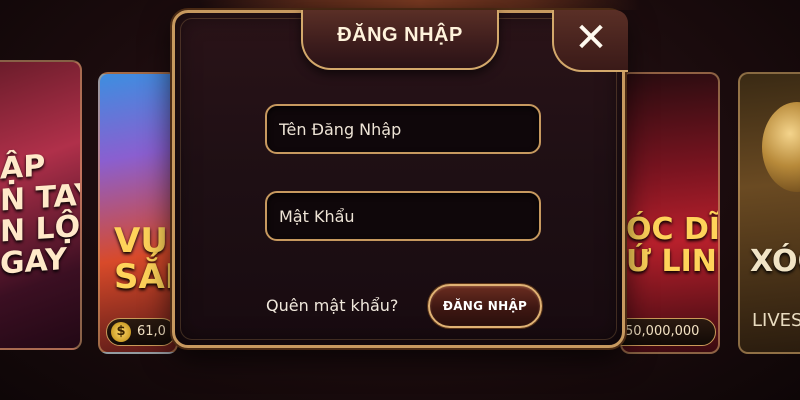 The image size is (800, 400). Describe the element at coordinates (138, 213) in the screenshot. I see `game-card-left-slot: VU SẮN` at that location.